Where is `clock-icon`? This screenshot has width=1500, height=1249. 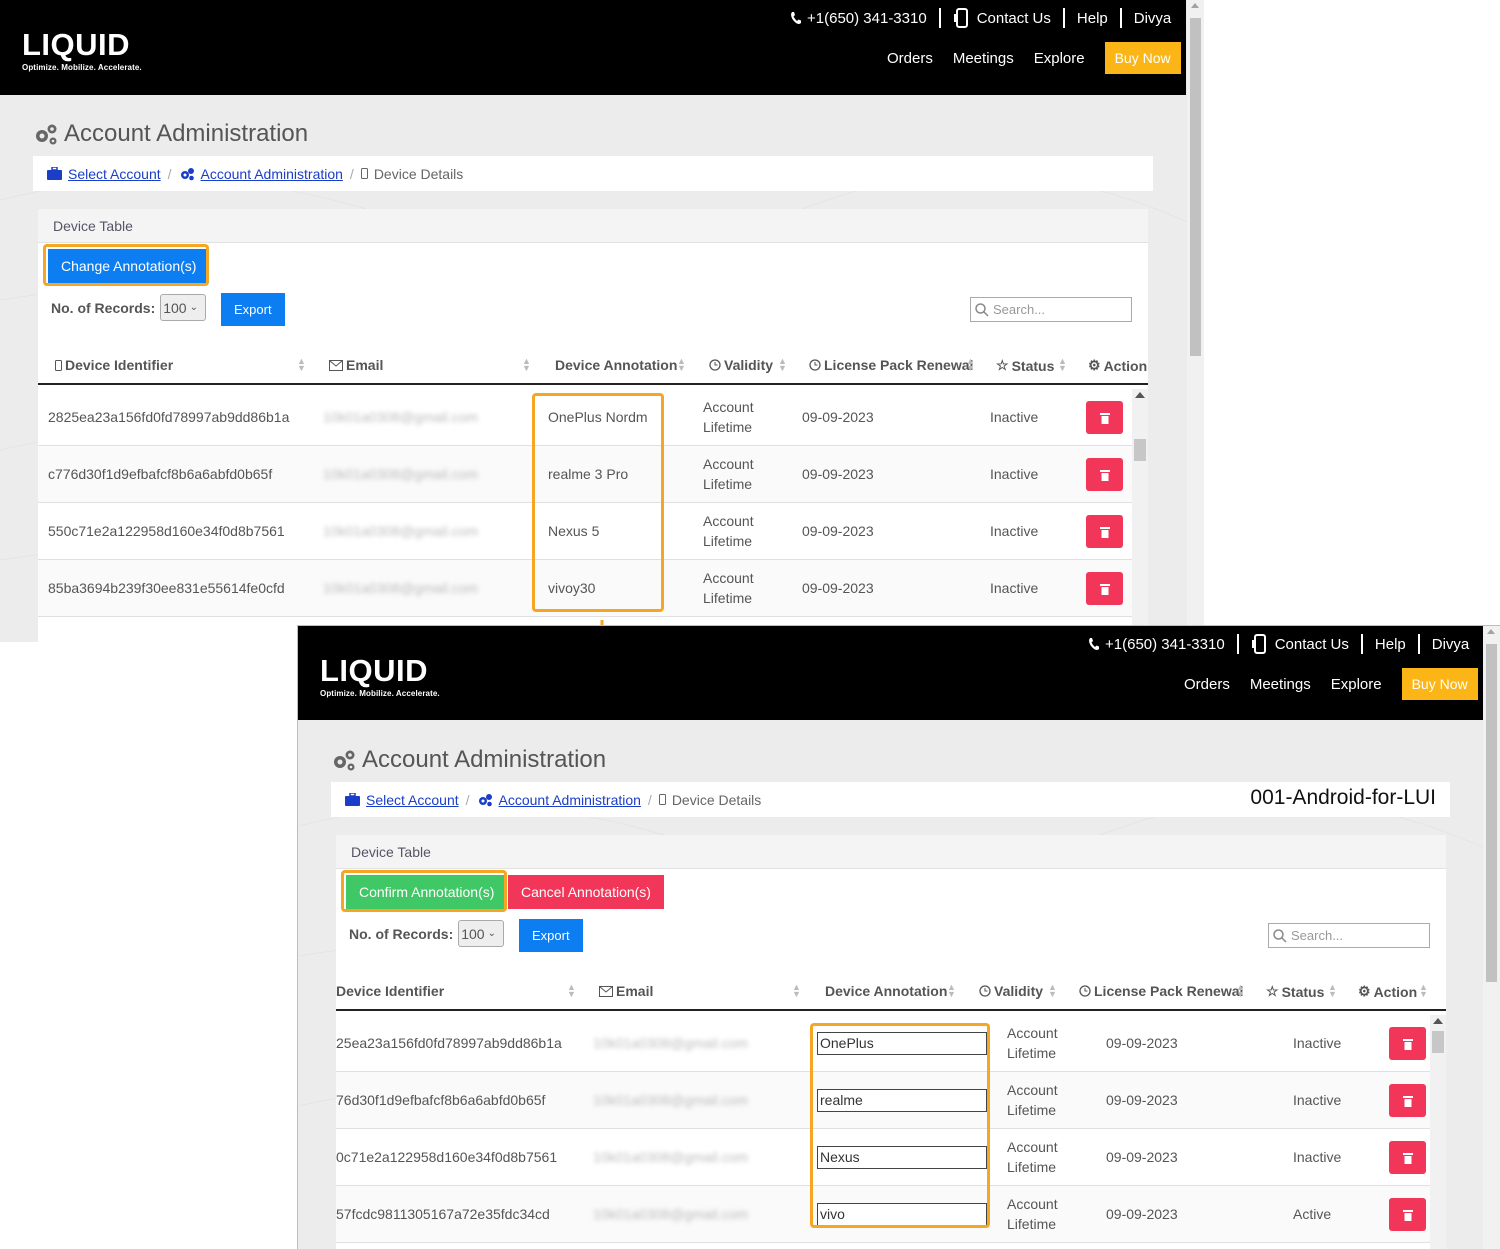 clock-icon is located at coordinates (715, 365).